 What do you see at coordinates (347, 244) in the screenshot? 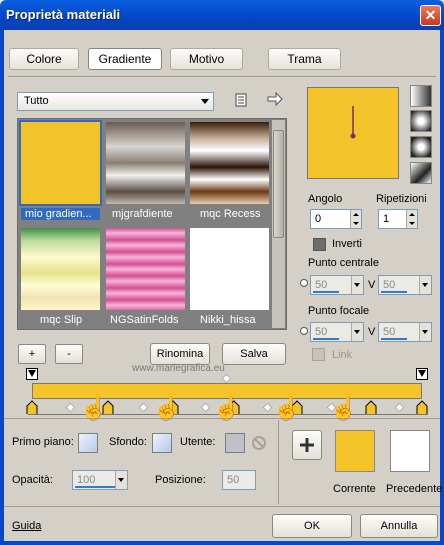
I see `invert-label: Inverti` at bounding box center [347, 244].